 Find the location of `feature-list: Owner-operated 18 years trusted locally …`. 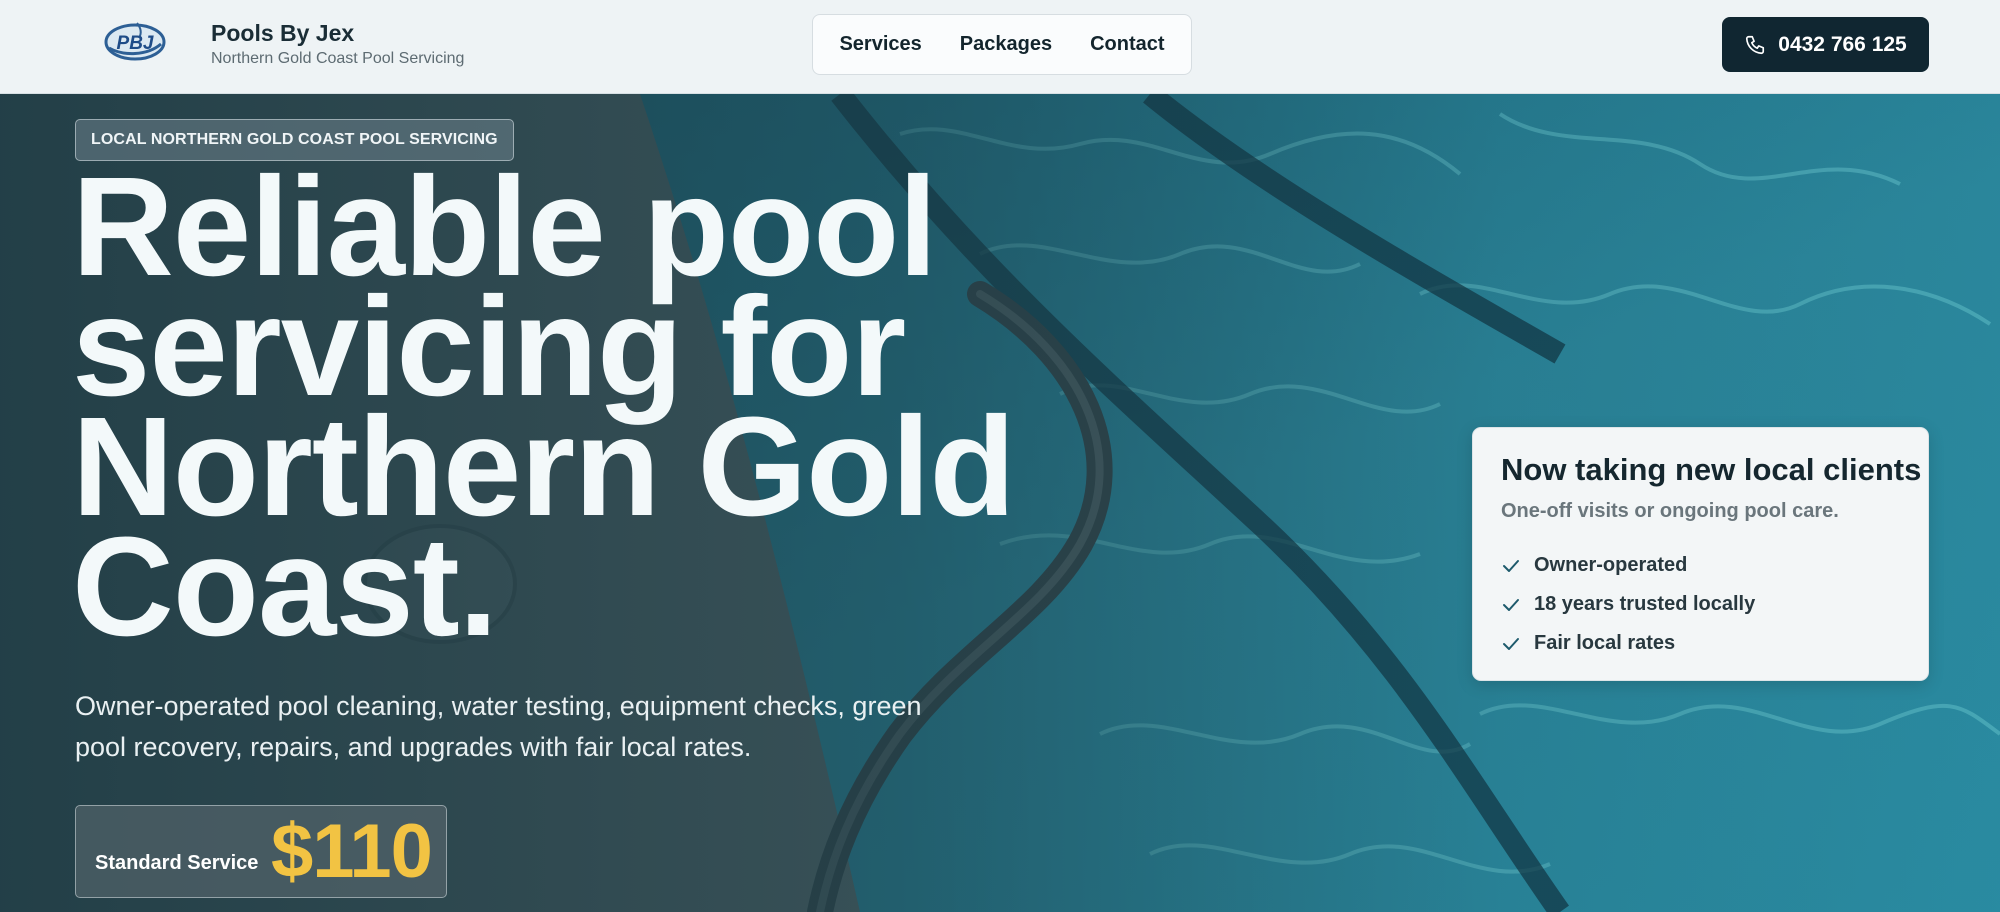

feature-list: Owner-operated 18 years trusted locally … is located at coordinates (1628, 604).